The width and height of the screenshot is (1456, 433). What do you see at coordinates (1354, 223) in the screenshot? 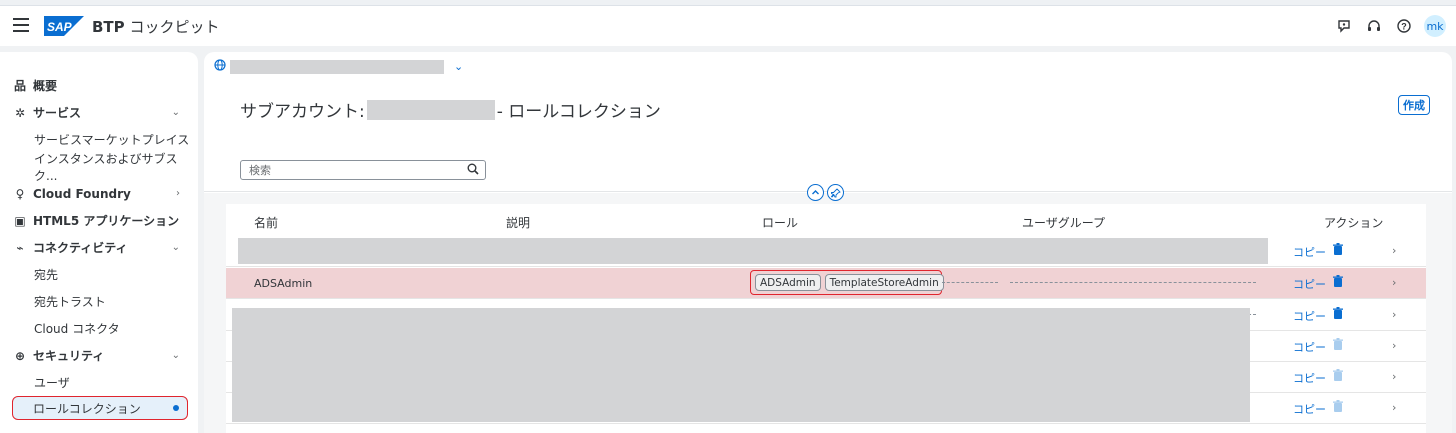
I see `column-actions: アクション` at bounding box center [1354, 223].